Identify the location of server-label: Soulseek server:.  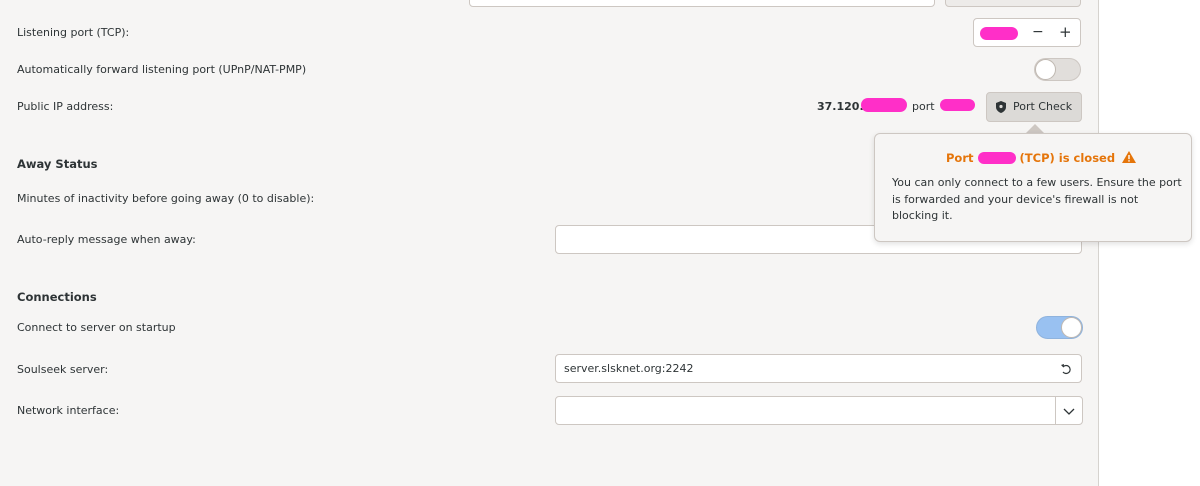
(63, 369).